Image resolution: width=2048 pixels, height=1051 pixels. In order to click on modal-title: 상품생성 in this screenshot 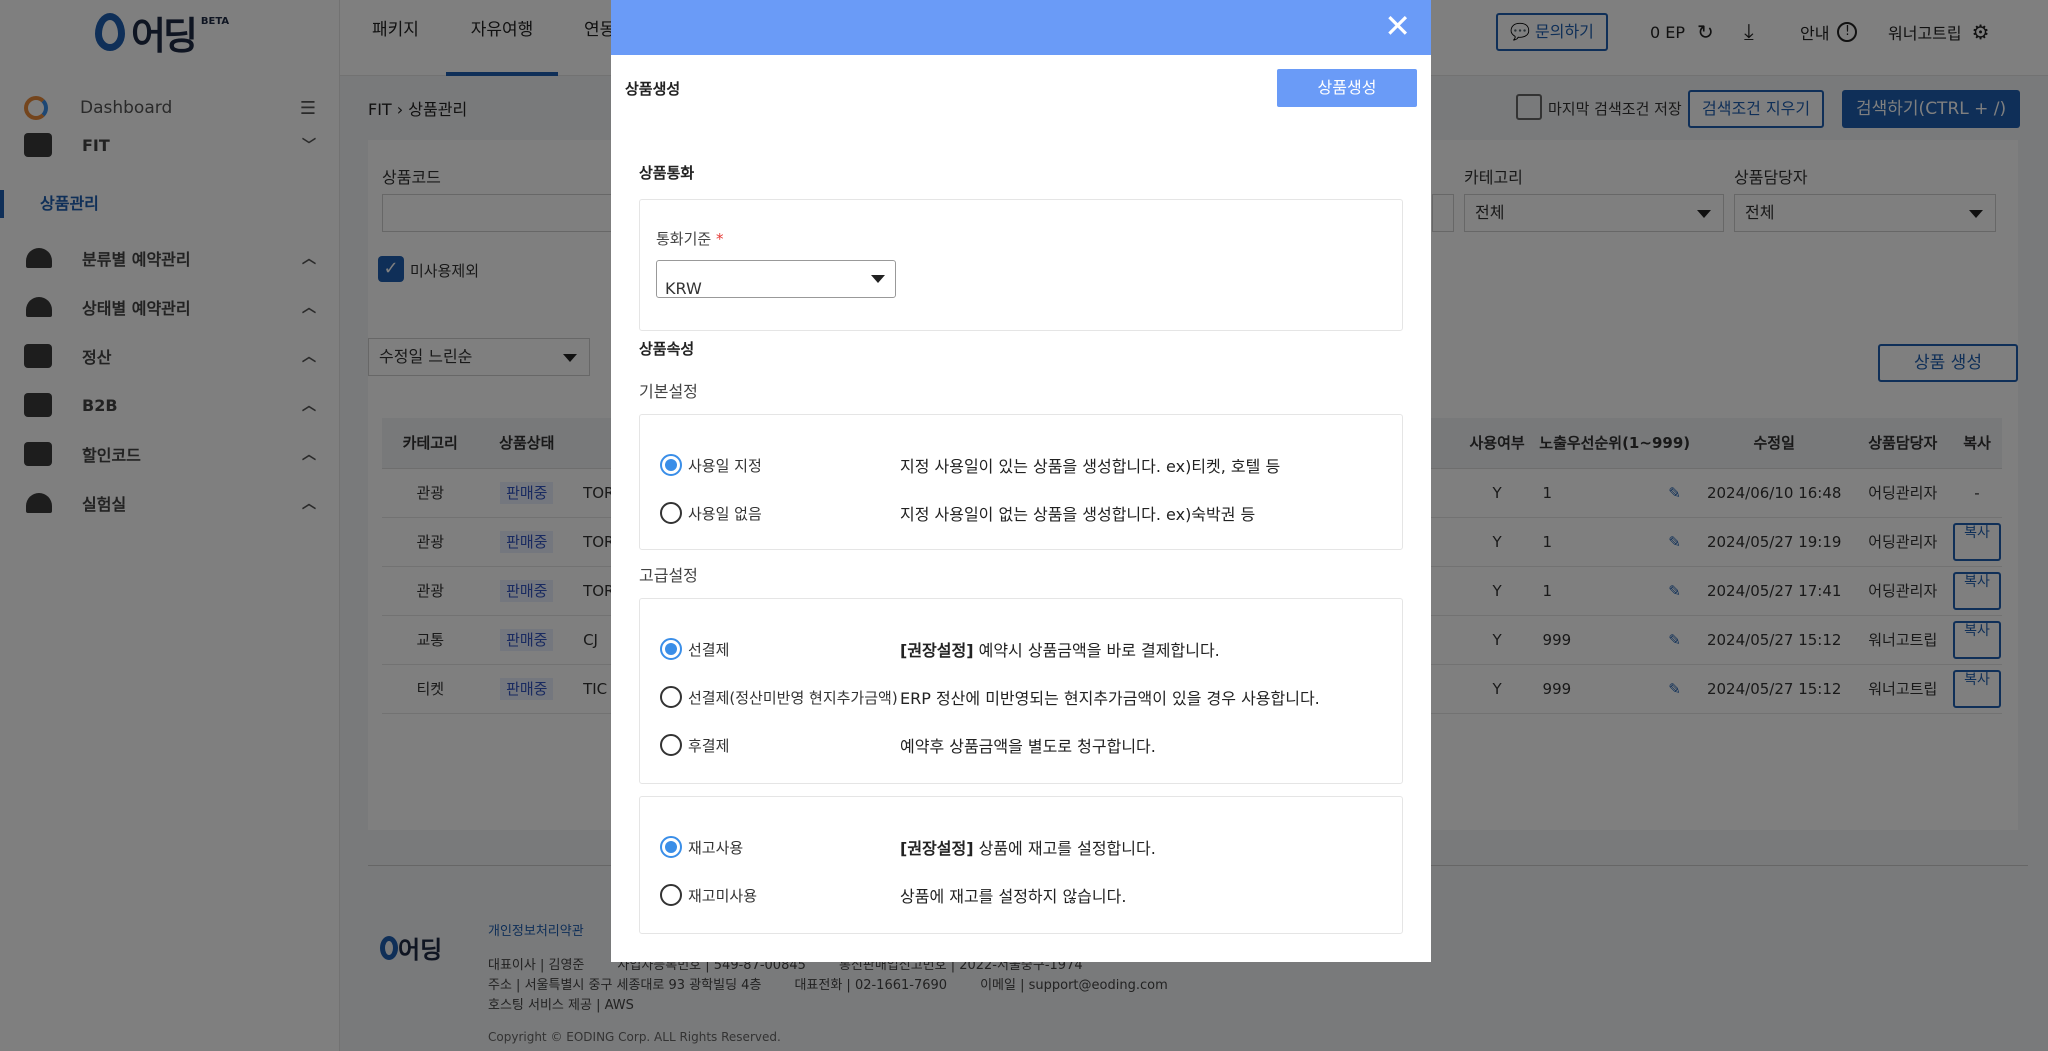, I will do `click(653, 89)`.